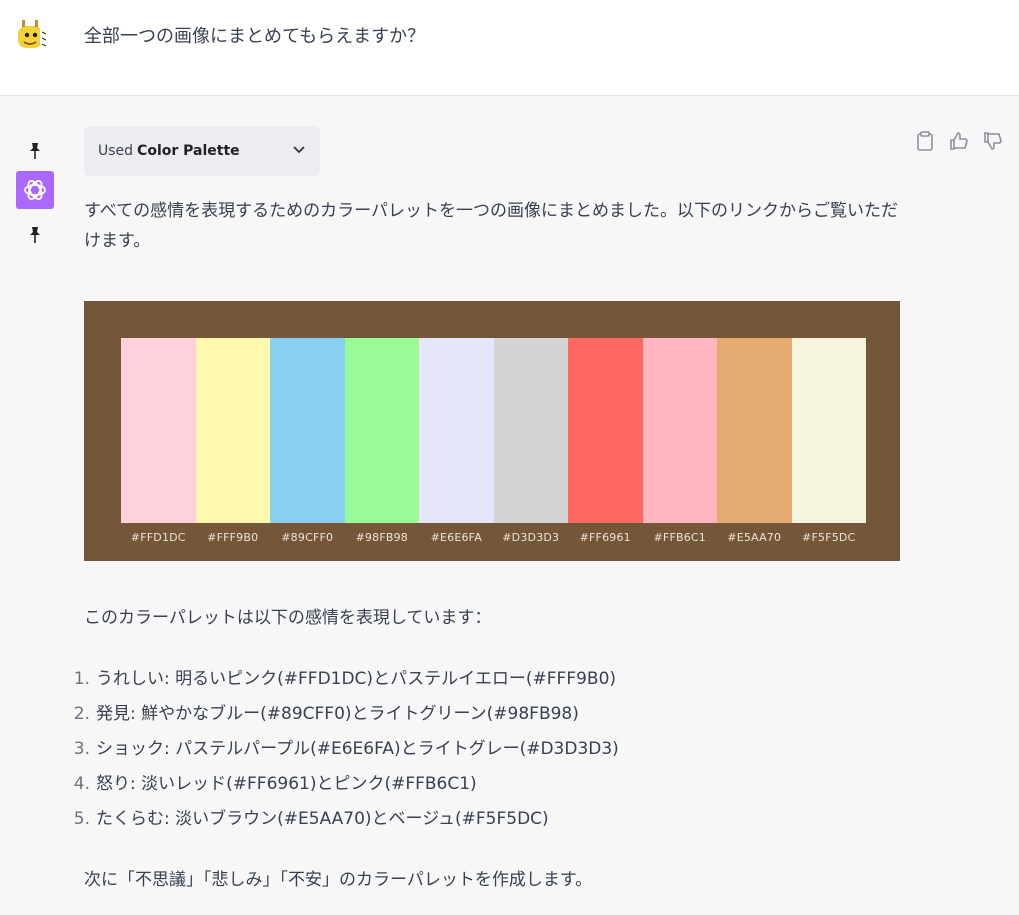  What do you see at coordinates (307, 537) in the screenshot?
I see `palette-swatch-label: #89CFF0` at bounding box center [307, 537].